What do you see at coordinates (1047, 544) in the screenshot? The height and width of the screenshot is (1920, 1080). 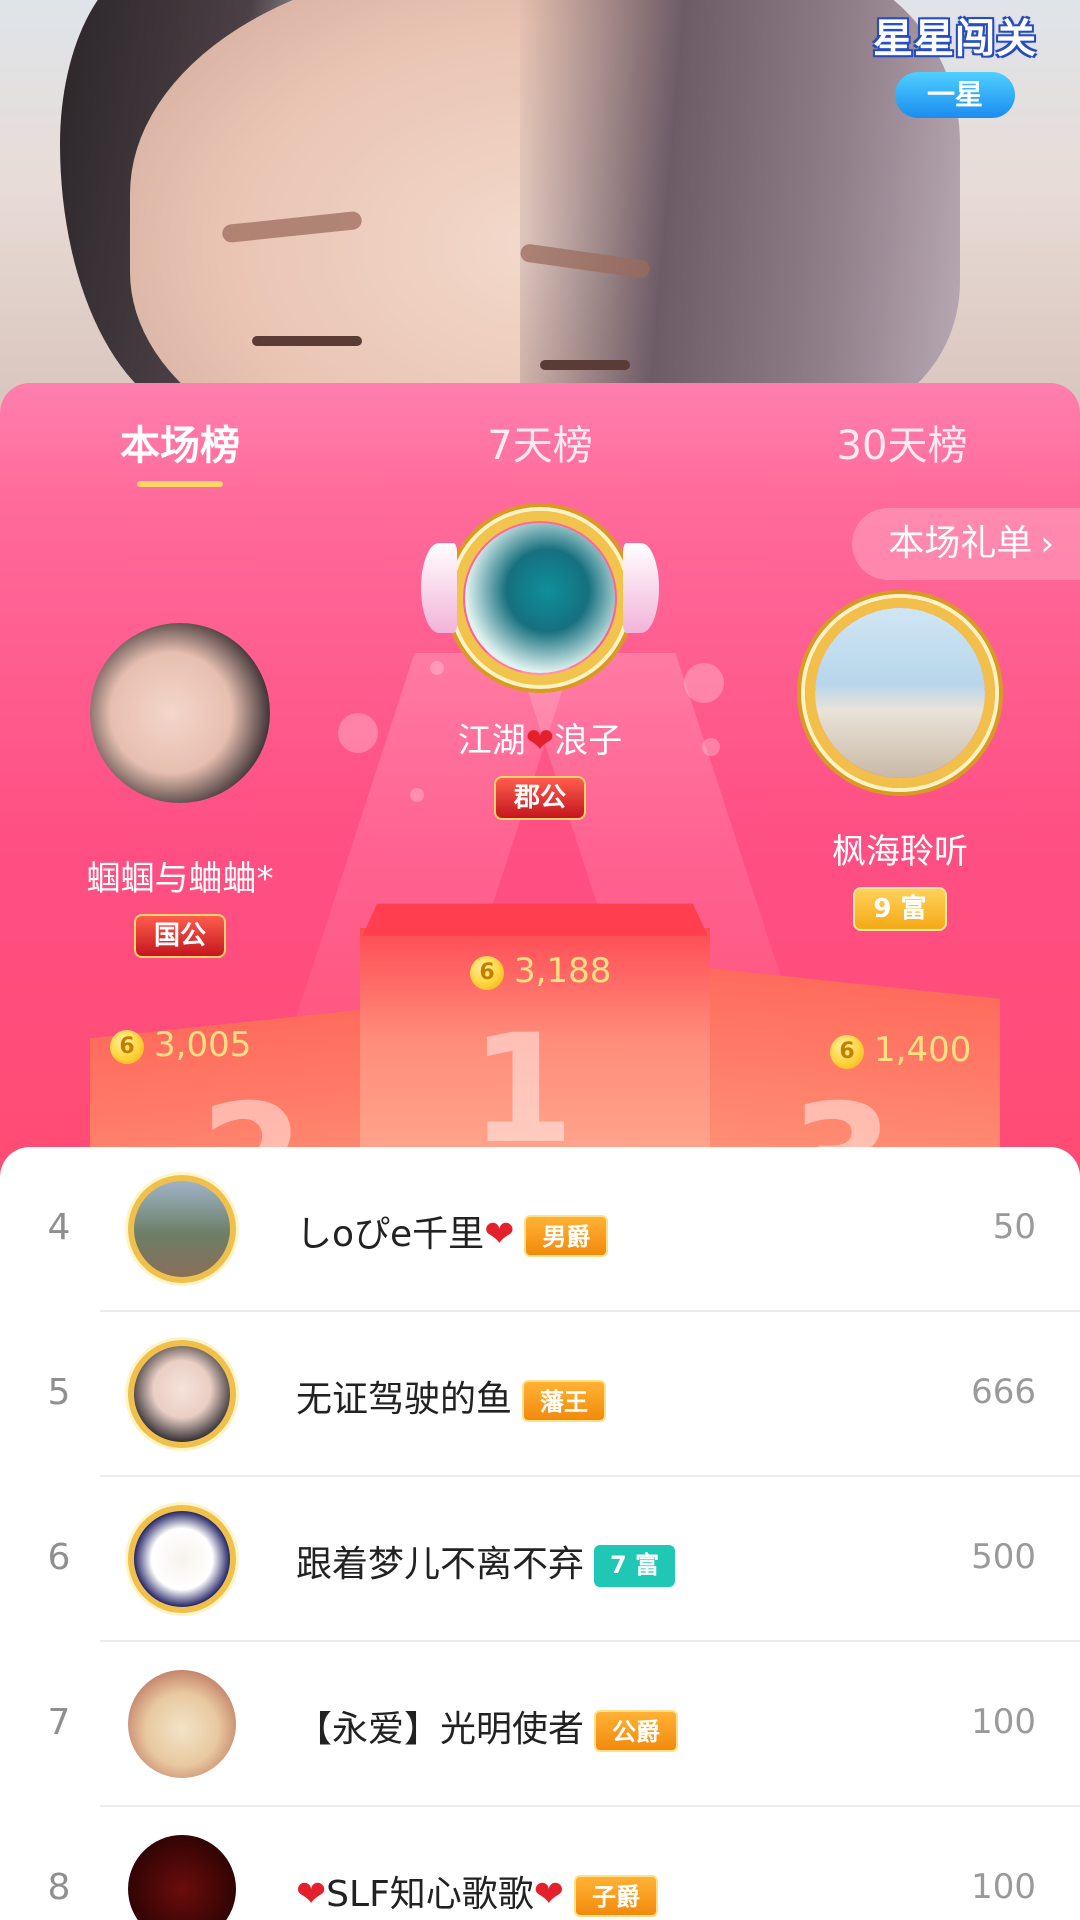 I see `chevron-right-icon: ›` at bounding box center [1047, 544].